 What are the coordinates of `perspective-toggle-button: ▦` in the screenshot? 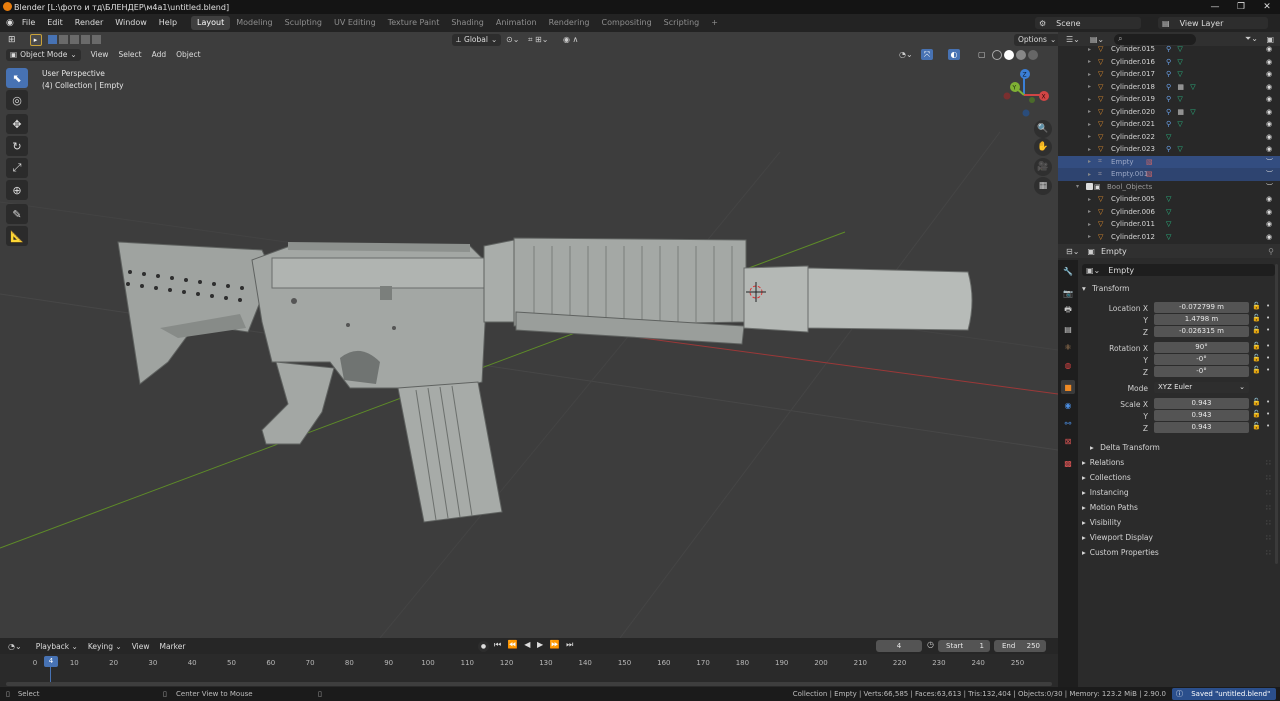 It's located at (1043, 186).